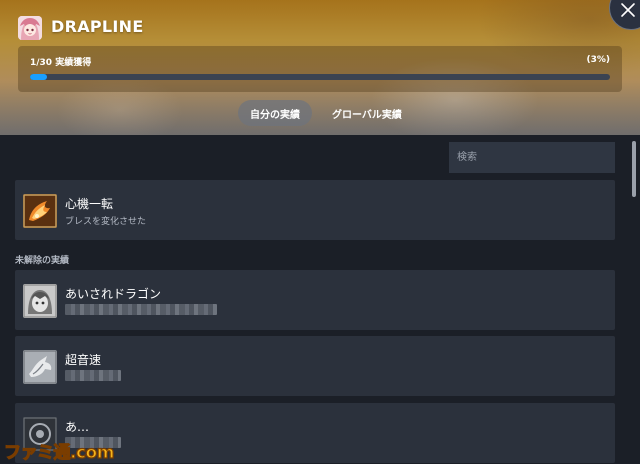  What do you see at coordinates (532, 157) in the screenshot?
I see `search-input` at bounding box center [532, 157].